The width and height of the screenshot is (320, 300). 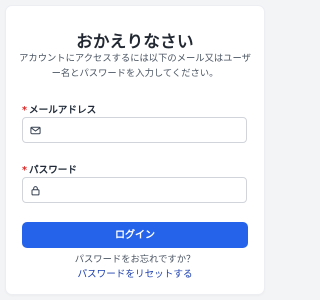 I want to click on page-title: おかえりなさい, so click(x=135, y=41).